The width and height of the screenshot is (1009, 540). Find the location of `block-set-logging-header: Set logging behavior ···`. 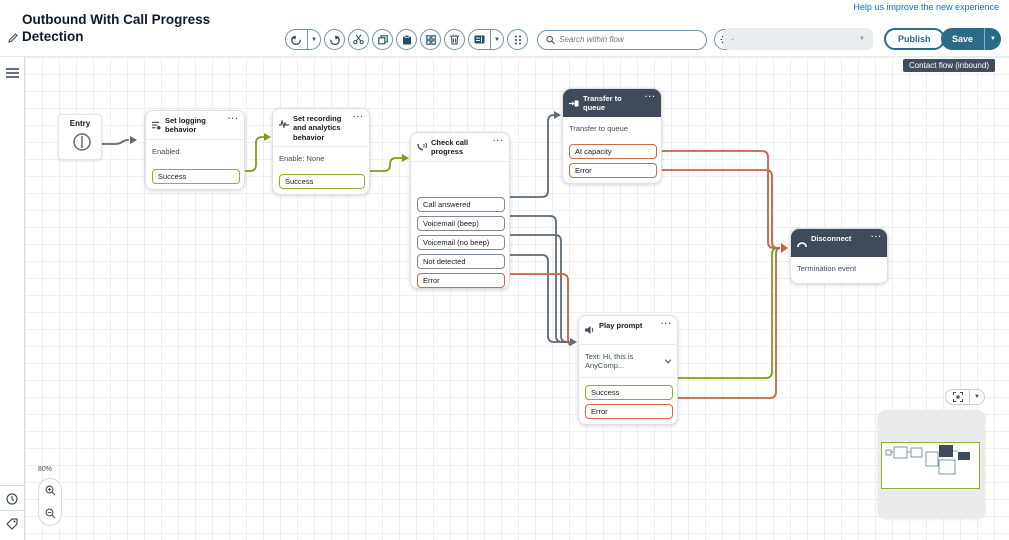

block-set-logging-header: Set logging behavior ··· is located at coordinates (195, 125).